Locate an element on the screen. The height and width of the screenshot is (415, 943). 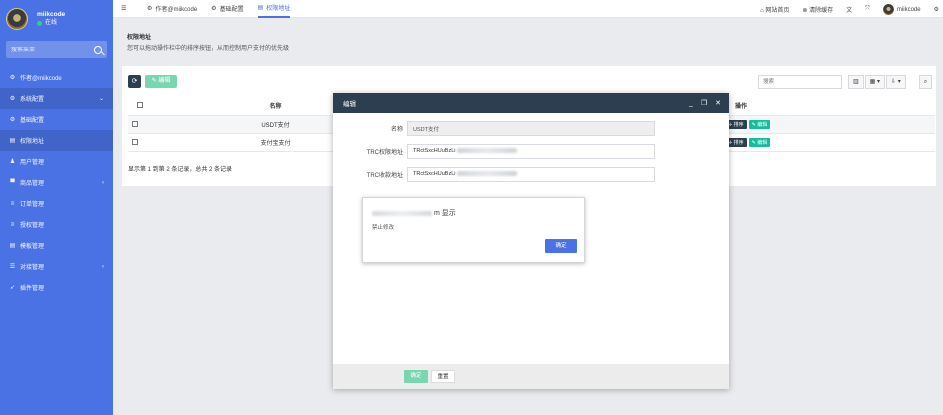
sidebar-item-label: 用户管理 is located at coordinates (32, 163).